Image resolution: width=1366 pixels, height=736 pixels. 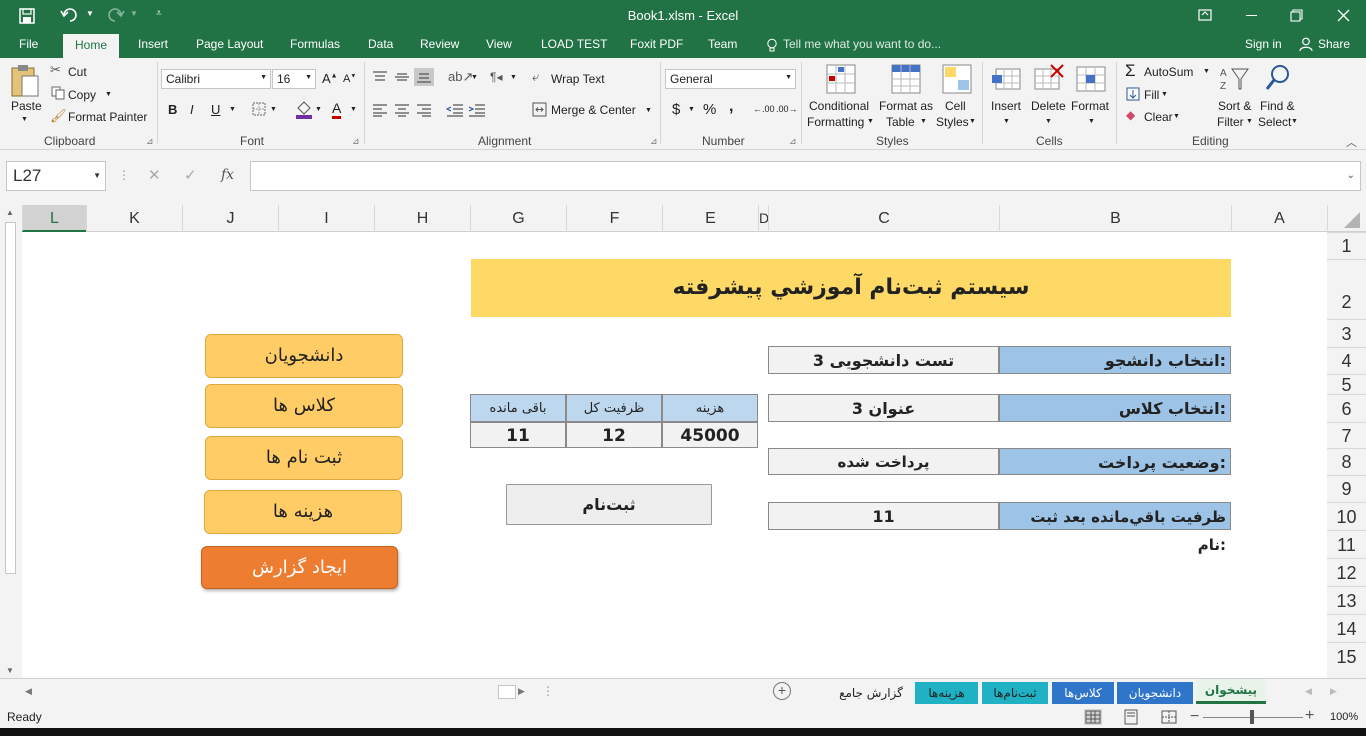 I want to click on tab-load-test: LOAD TEST, so click(x=574, y=44).